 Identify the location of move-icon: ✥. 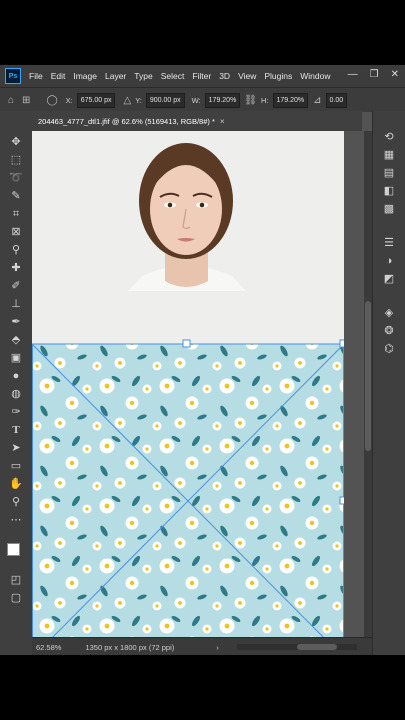
(16, 142).